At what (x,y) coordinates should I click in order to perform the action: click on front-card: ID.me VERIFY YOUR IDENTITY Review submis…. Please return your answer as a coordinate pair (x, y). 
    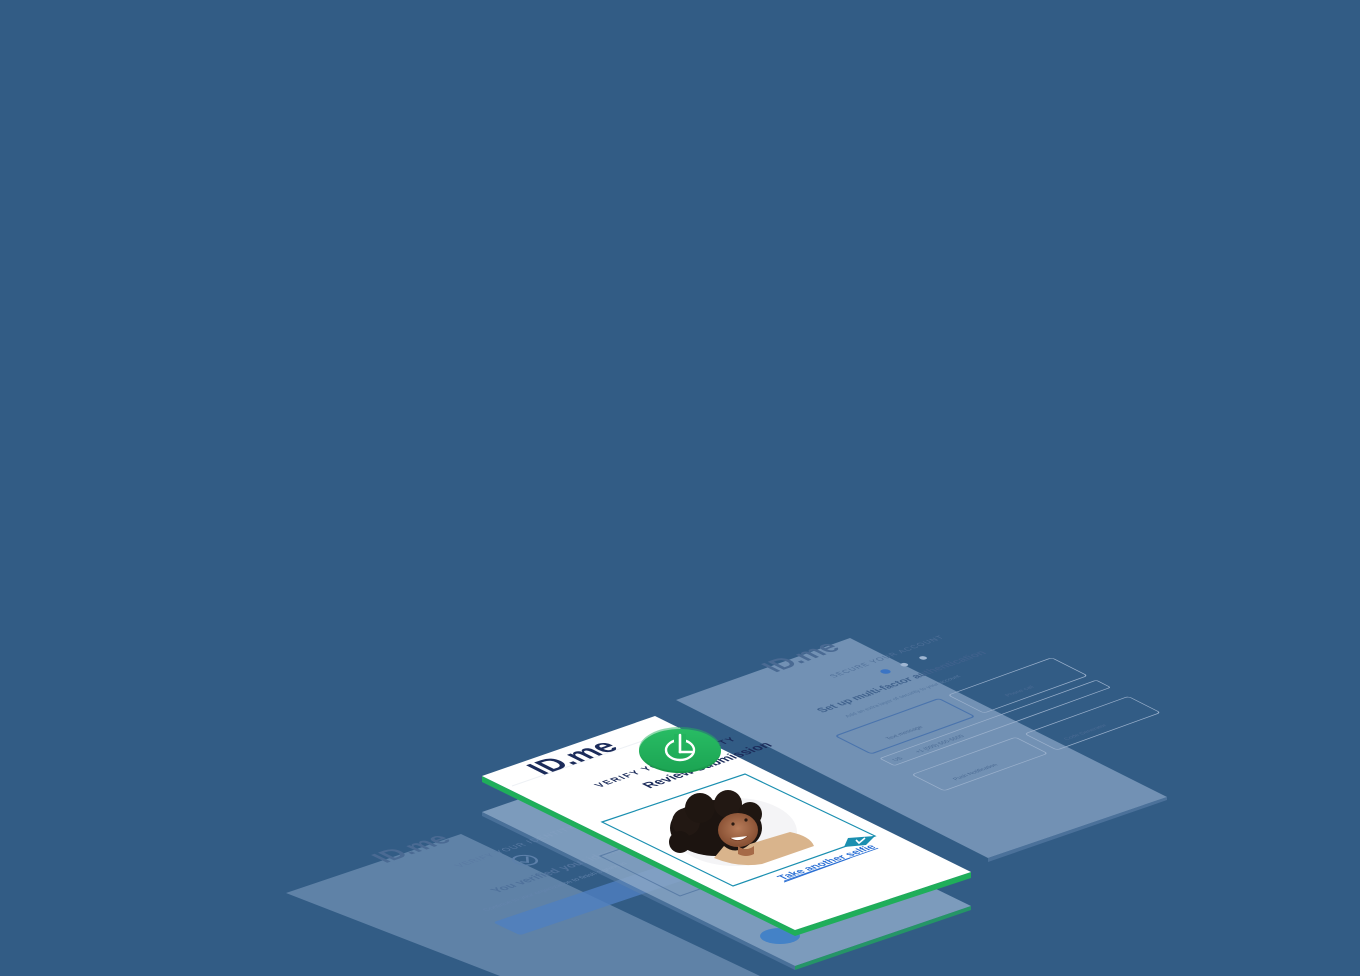
    Looking at the image, I should click on (726, 826).